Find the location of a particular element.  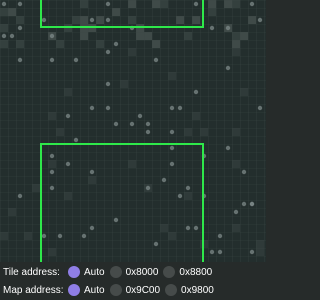

tile-address-option-auto: Auto is located at coordinates (86, 272).